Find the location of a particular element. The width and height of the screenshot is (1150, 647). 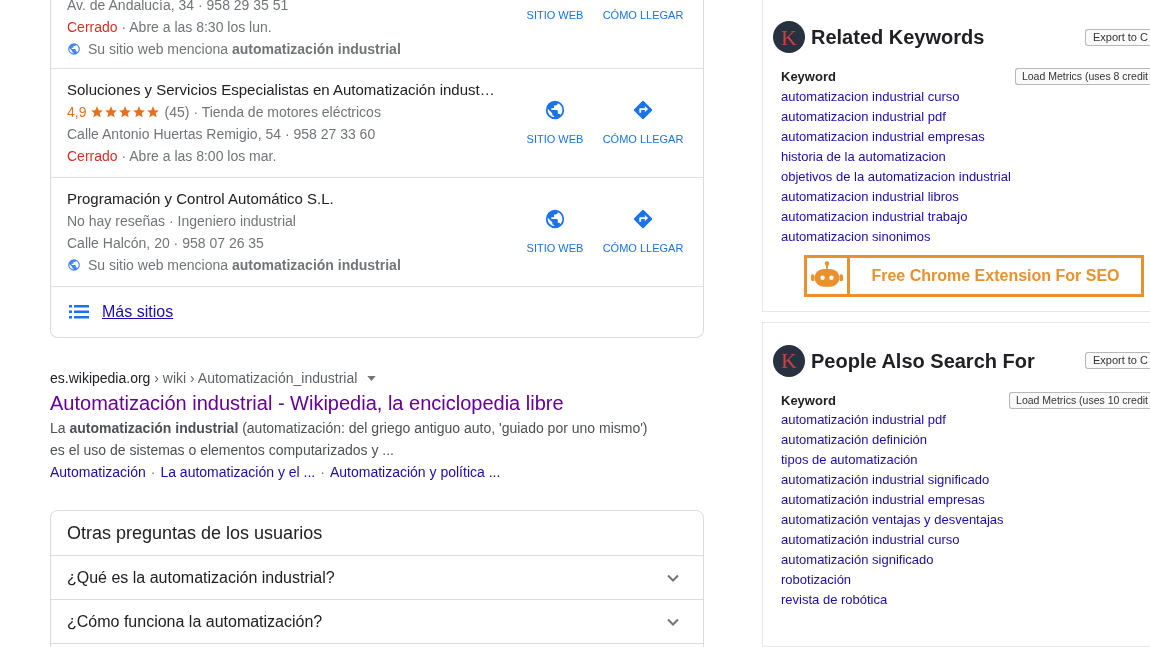

panel-title: Related Keywords is located at coordinates (898, 37).